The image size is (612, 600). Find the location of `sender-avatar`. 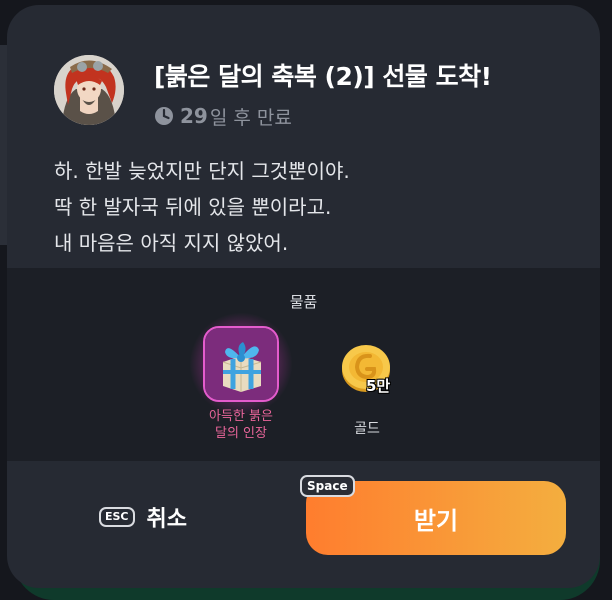

sender-avatar is located at coordinates (89, 90).